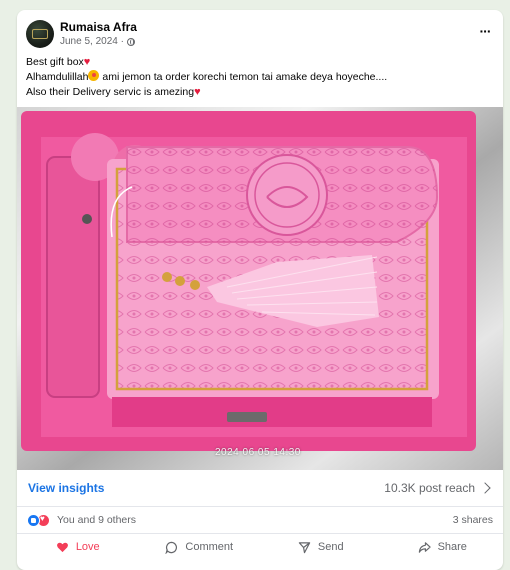 Image resolution: width=510 pixels, height=570 pixels. Describe the element at coordinates (260, 488) in the screenshot. I see `insights-bar: View insights 10.3K post reach` at that location.